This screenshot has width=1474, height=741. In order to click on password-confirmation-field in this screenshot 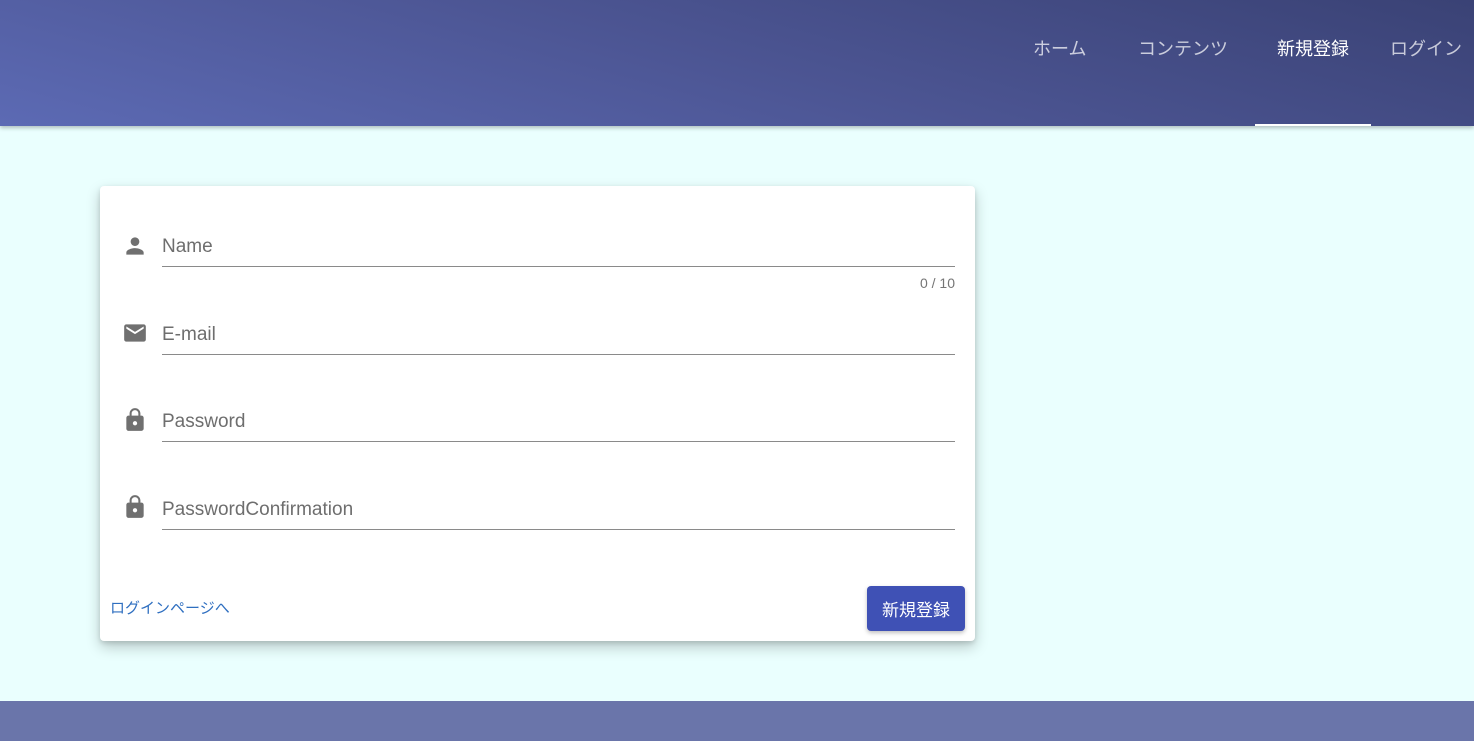, I will do `click(558, 511)`.